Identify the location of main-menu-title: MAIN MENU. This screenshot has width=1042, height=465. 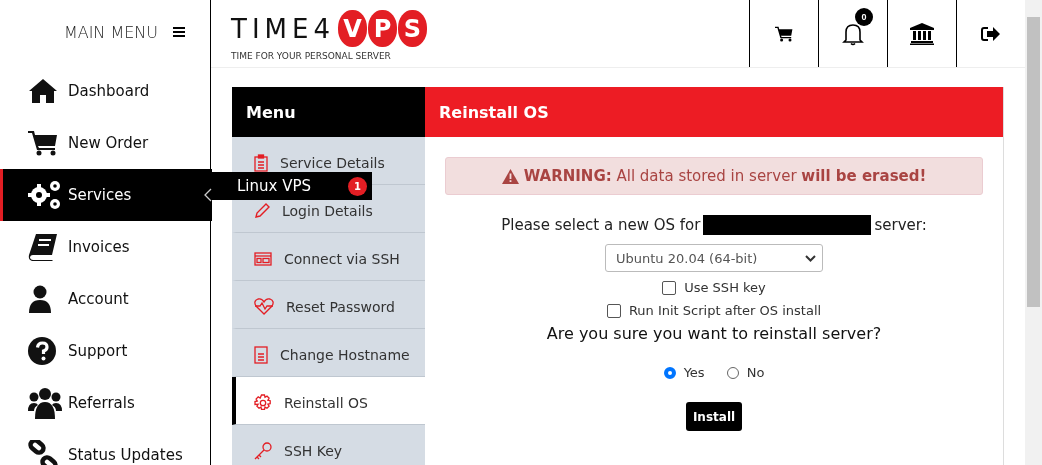
(110, 32).